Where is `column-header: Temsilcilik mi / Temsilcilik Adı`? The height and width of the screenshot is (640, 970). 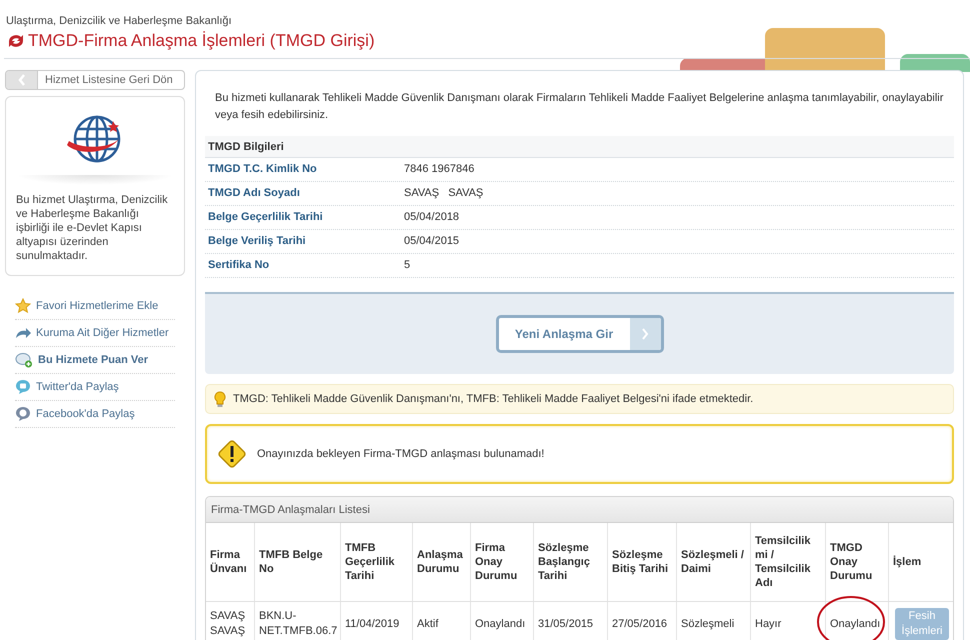 column-header: Temsilcilik mi / Temsilcilik Adı is located at coordinates (788, 562).